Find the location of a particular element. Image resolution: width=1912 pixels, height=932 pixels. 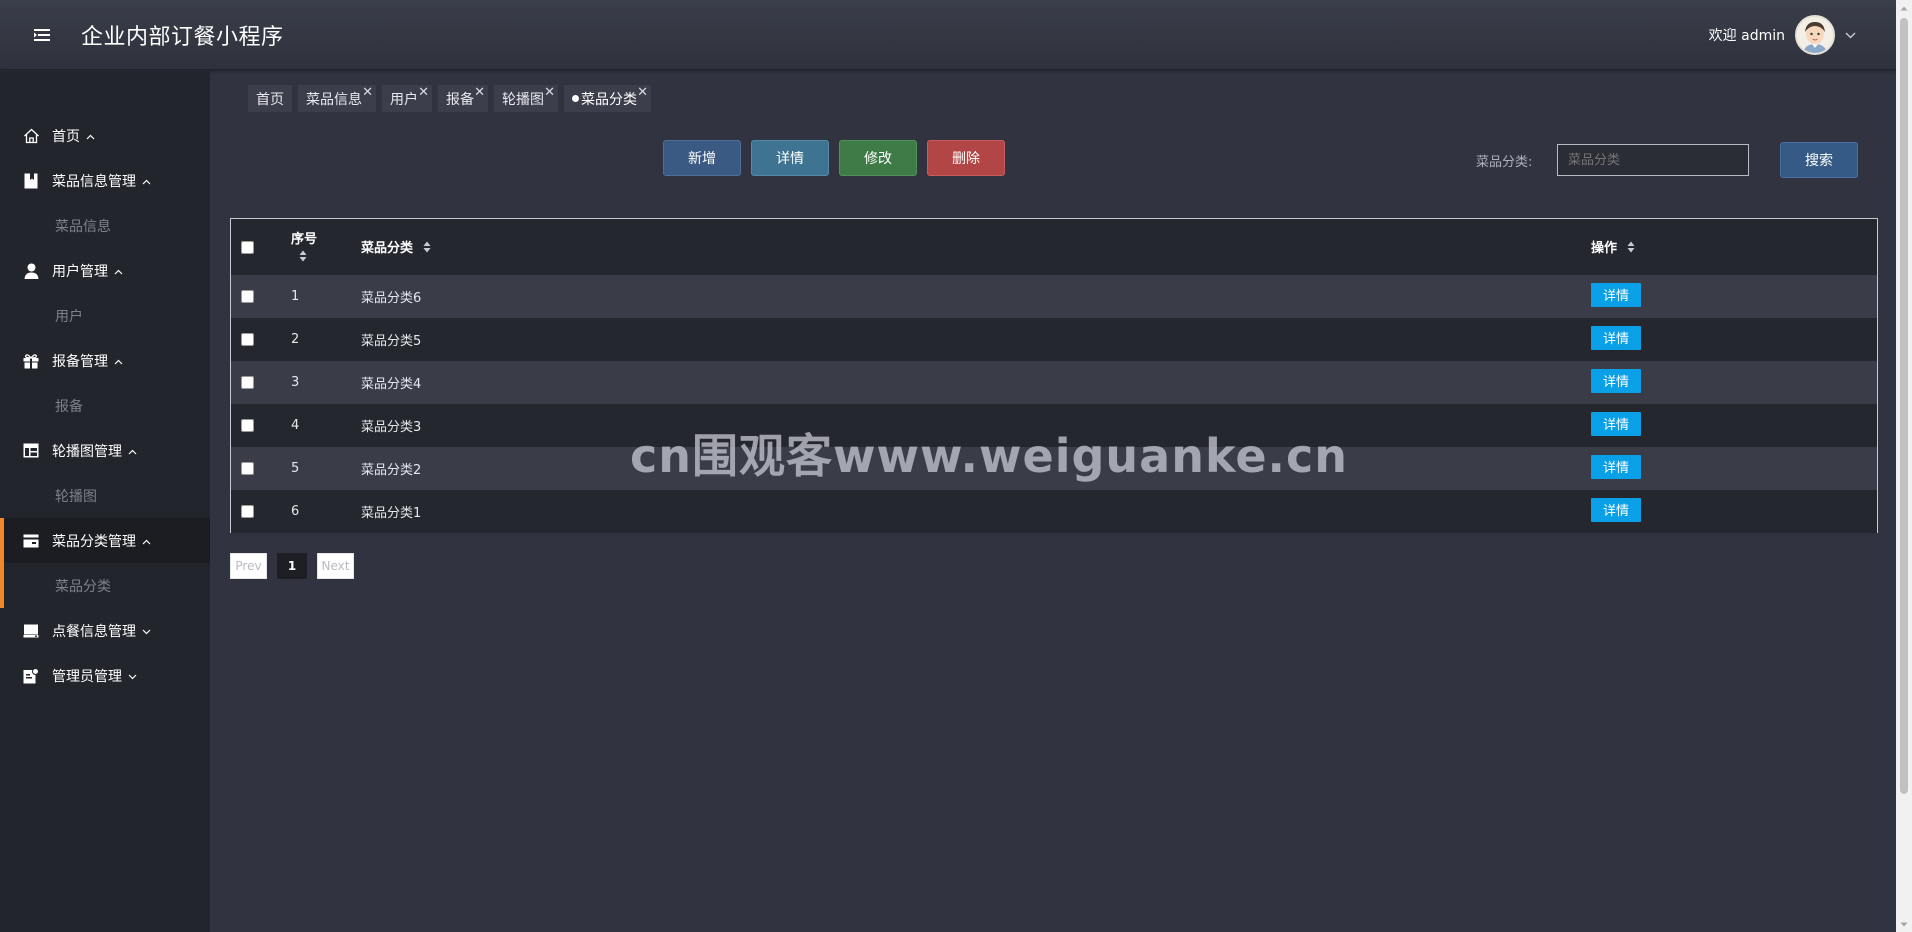

sidebar-item-dish-info-management: 菜品信息管理 is located at coordinates (105, 180).